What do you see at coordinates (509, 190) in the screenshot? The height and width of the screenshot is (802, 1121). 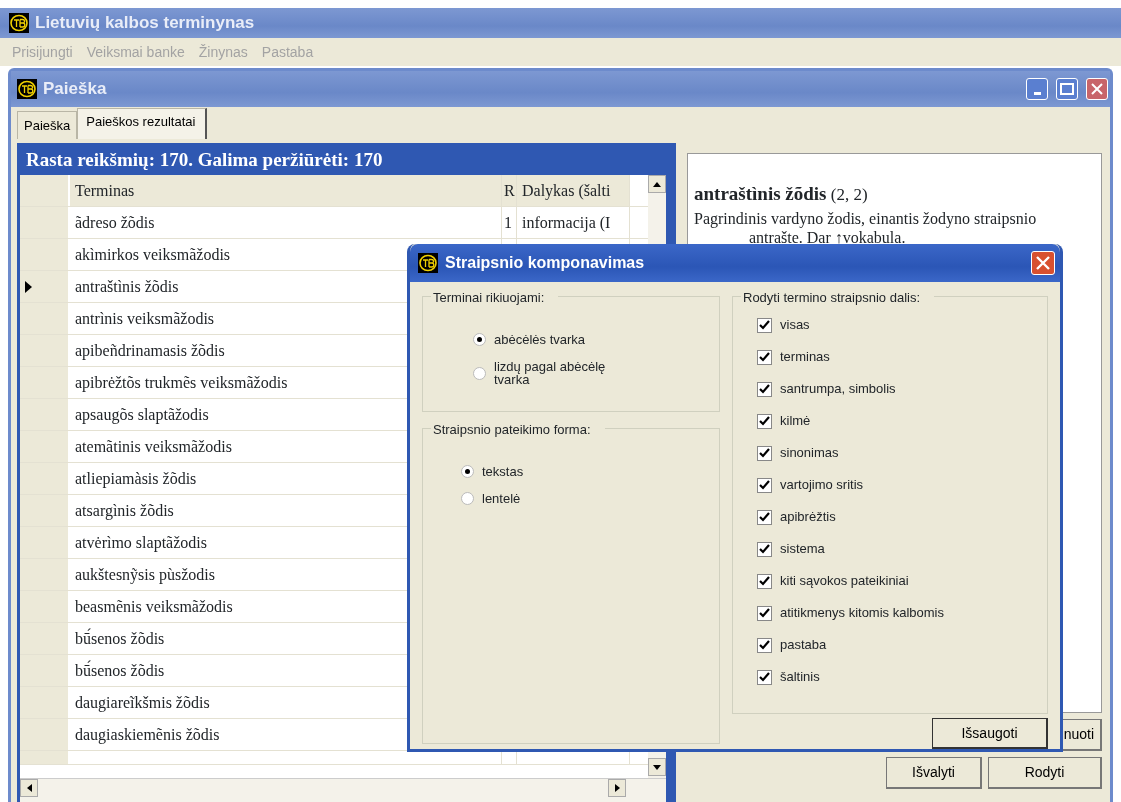 I see `column-header: R` at bounding box center [509, 190].